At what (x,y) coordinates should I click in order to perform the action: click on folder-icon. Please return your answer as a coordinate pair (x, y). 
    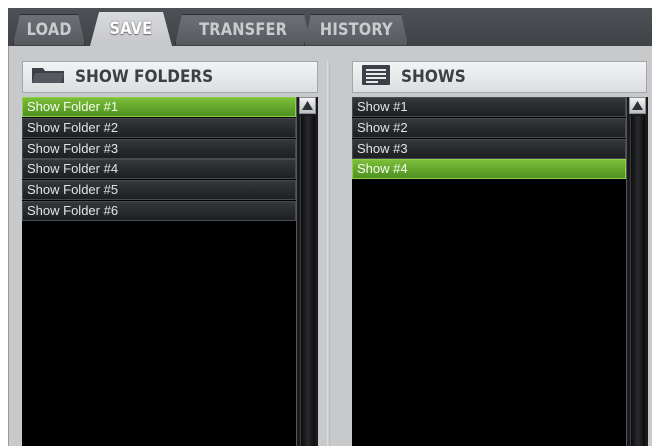
    Looking at the image, I should click on (48, 77).